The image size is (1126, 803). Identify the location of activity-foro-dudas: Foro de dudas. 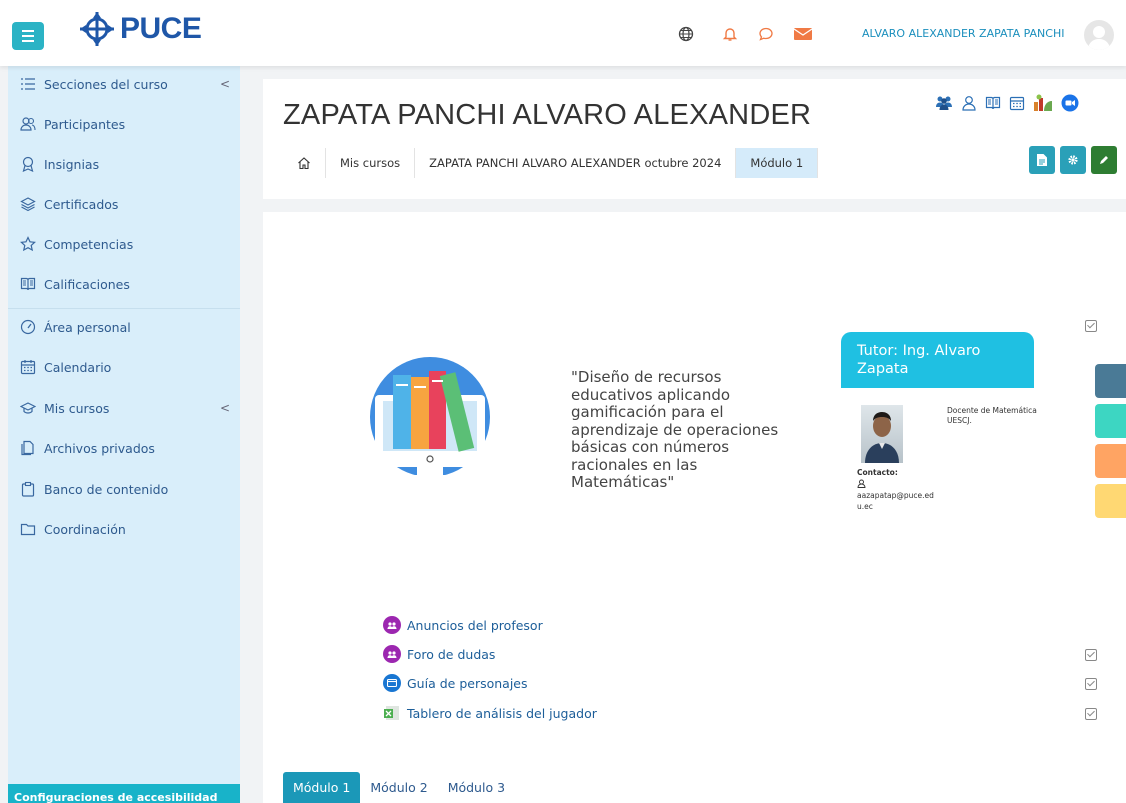
(439, 654).